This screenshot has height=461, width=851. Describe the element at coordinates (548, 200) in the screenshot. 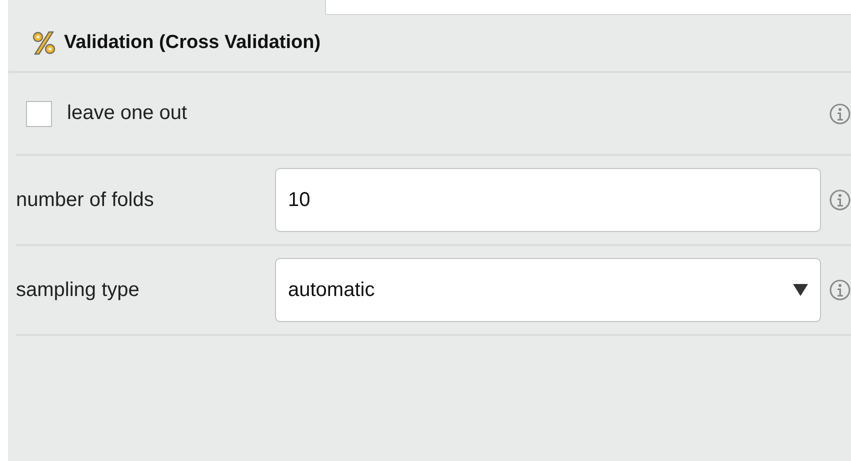

I see `input-field: 10` at that location.